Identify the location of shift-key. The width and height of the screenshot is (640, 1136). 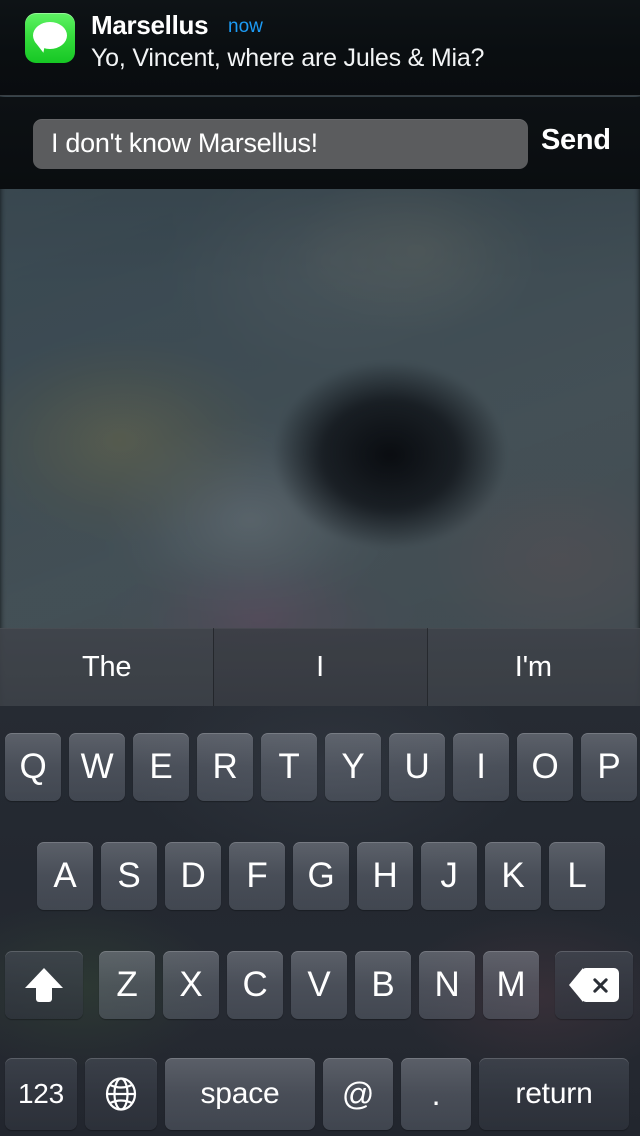
(44, 985).